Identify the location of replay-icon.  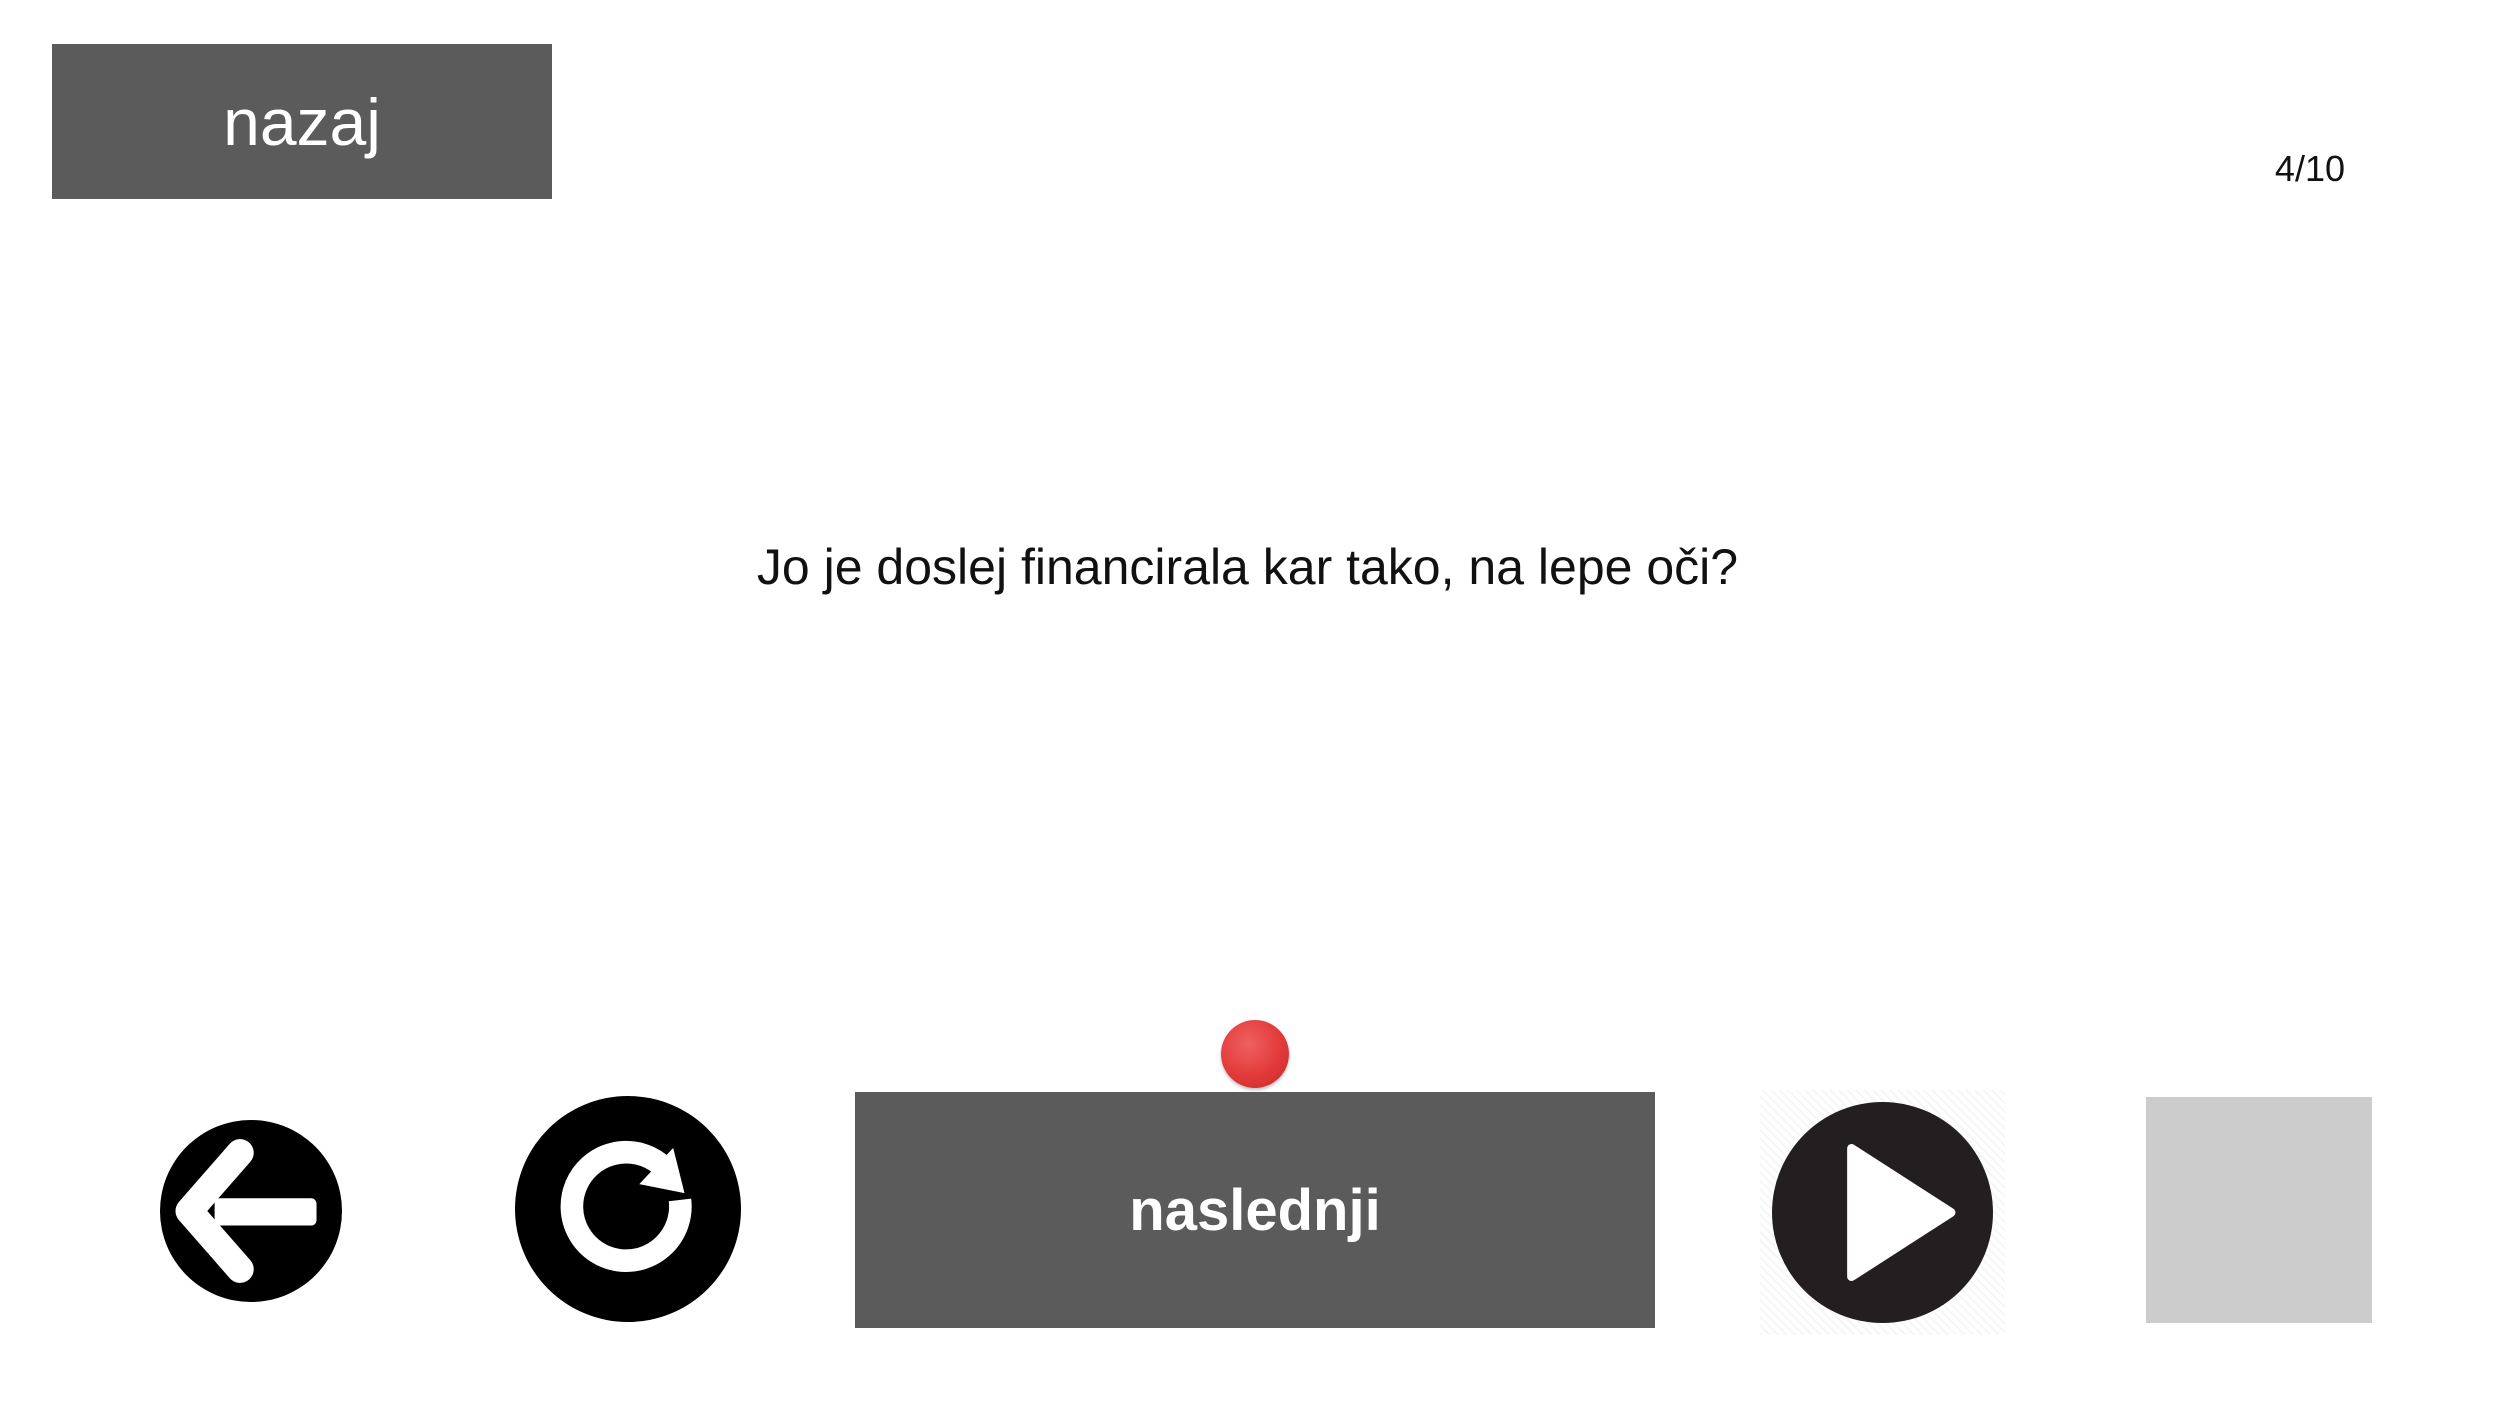
(628, 1209).